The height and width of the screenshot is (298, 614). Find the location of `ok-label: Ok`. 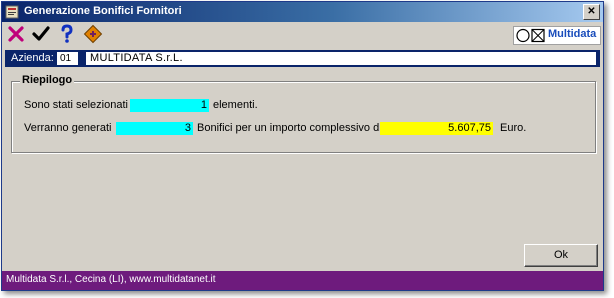

ok-label: Ok is located at coordinates (561, 255).